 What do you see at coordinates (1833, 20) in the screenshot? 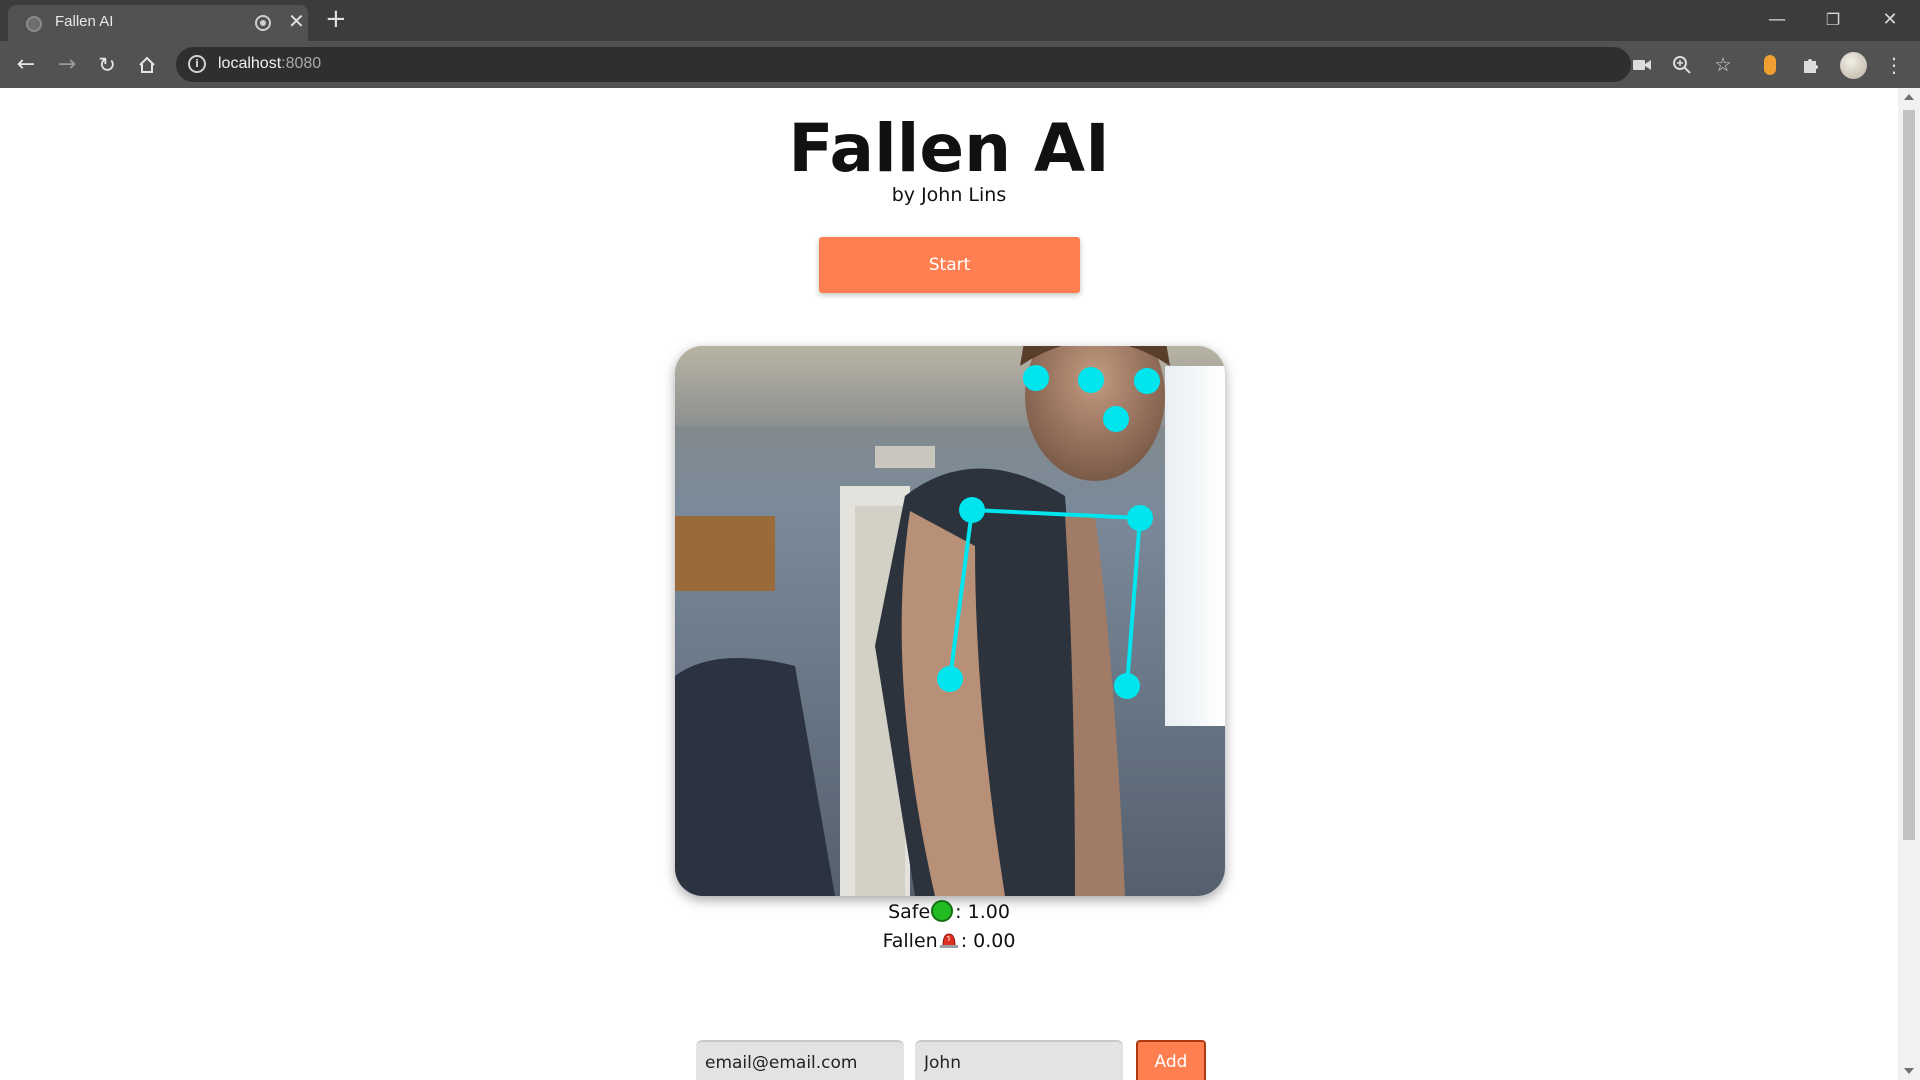
I see `restore-button: ❐` at bounding box center [1833, 20].